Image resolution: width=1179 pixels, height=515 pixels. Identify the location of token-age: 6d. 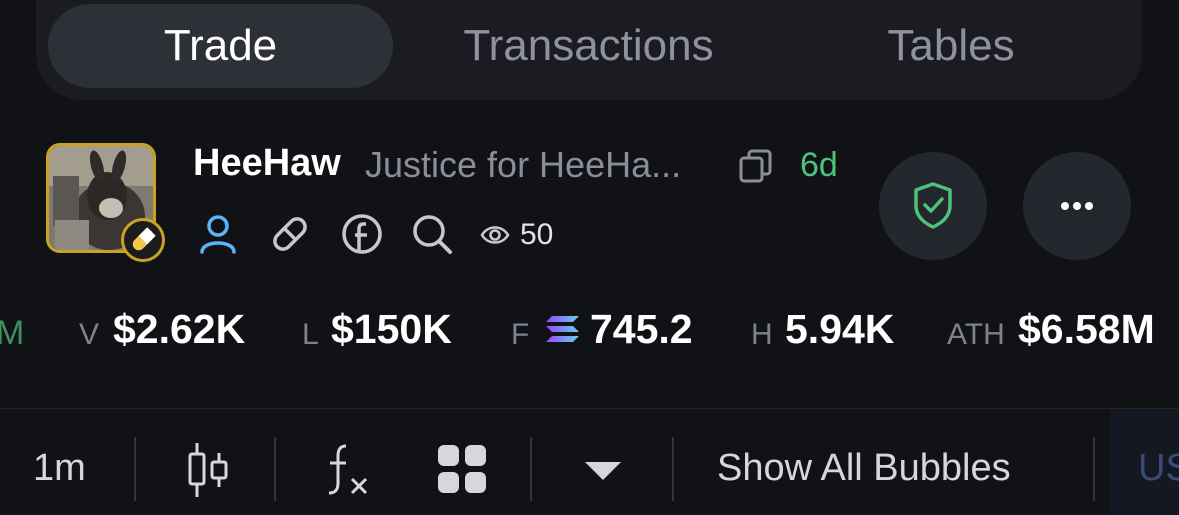
(819, 165).